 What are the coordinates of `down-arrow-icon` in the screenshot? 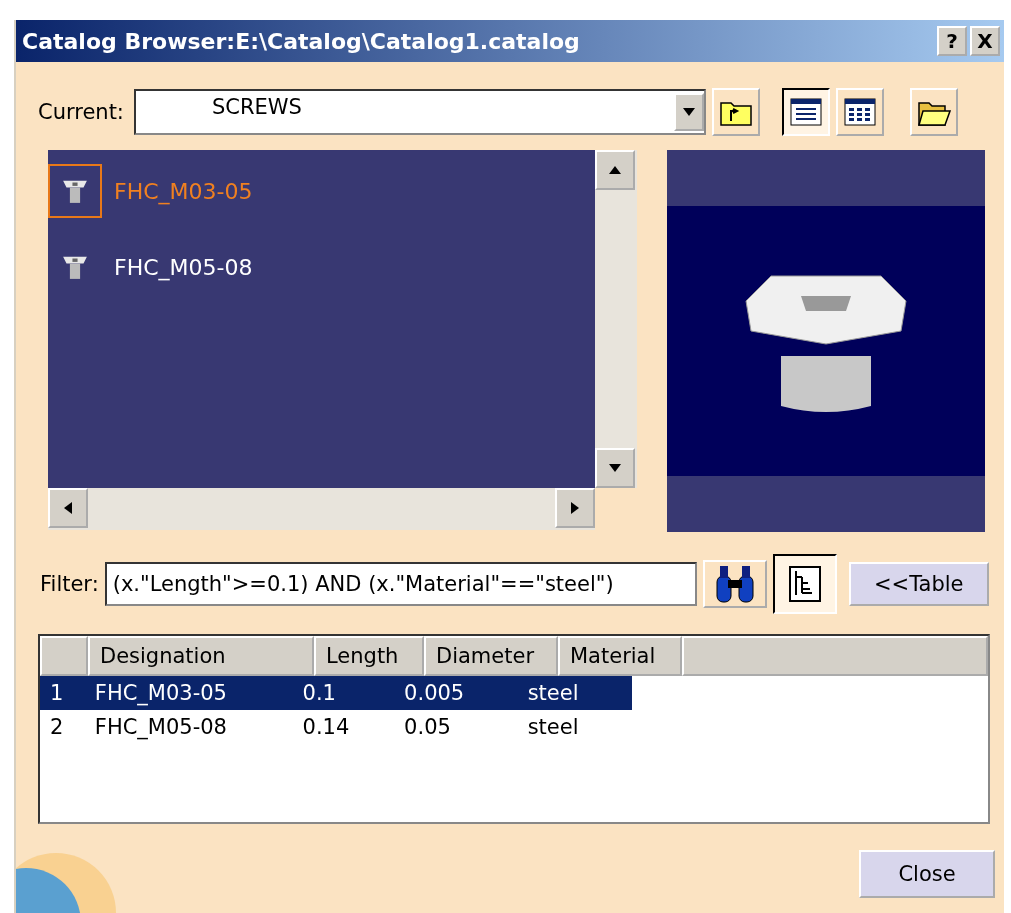 It's located at (615, 468).